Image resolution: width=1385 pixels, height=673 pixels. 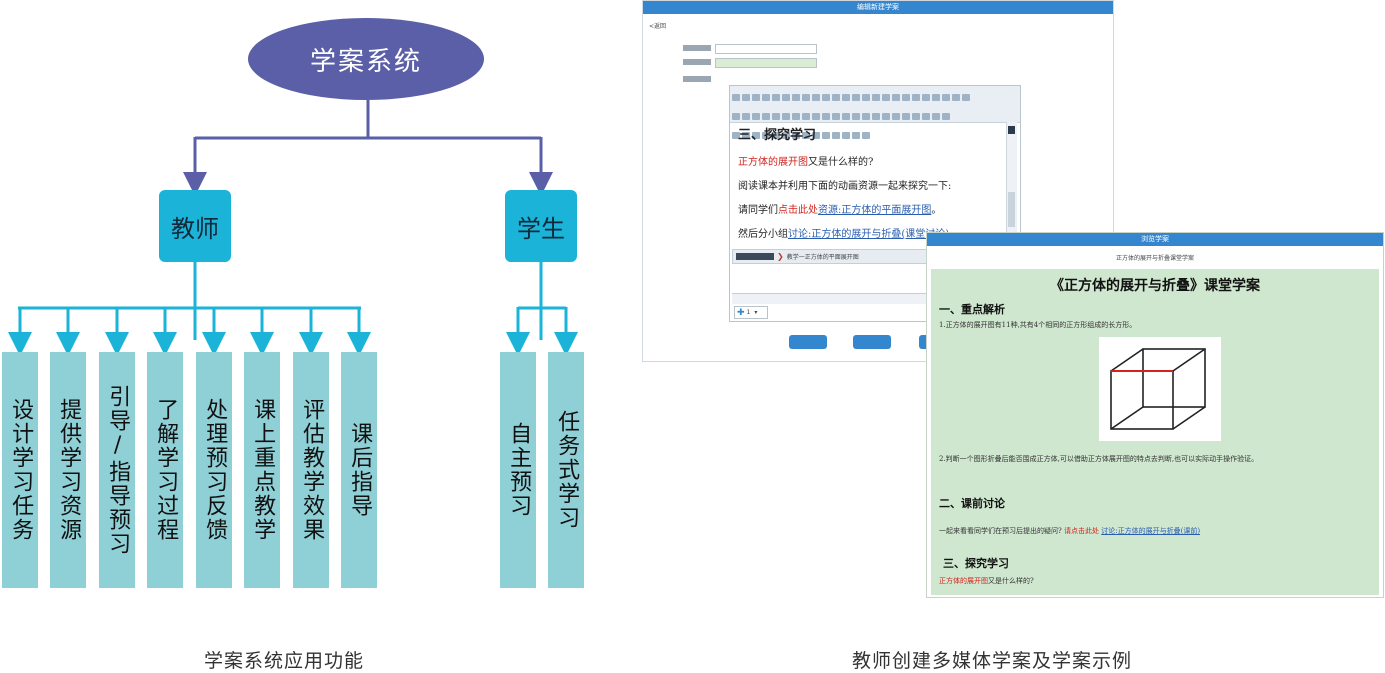 What do you see at coordinates (756, 312) in the screenshot?
I see `chevron-down-icon: ▾` at bounding box center [756, 312].